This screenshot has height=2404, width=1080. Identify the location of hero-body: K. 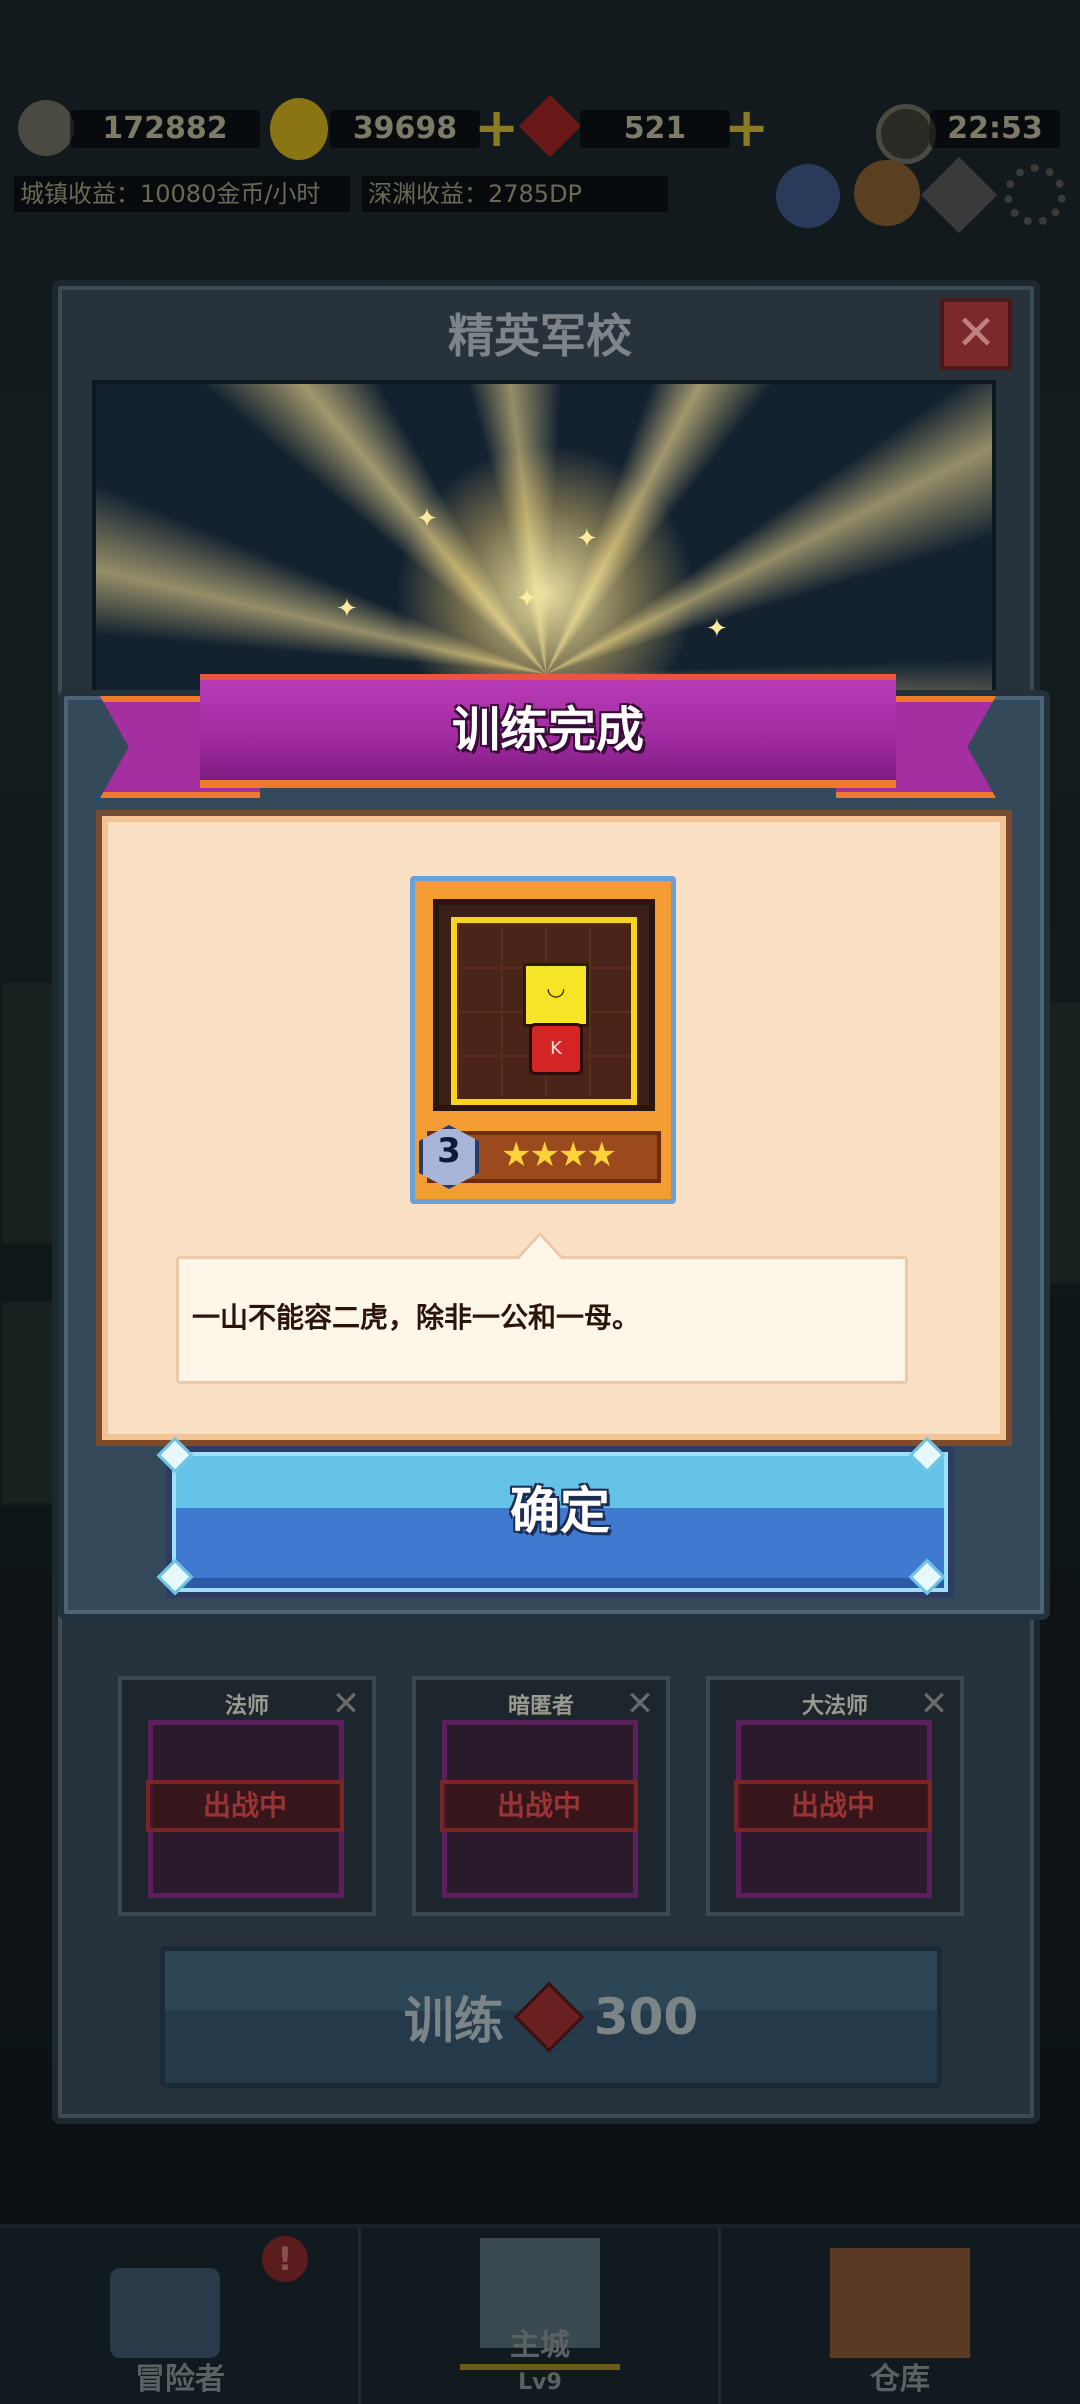
(556, 1049).